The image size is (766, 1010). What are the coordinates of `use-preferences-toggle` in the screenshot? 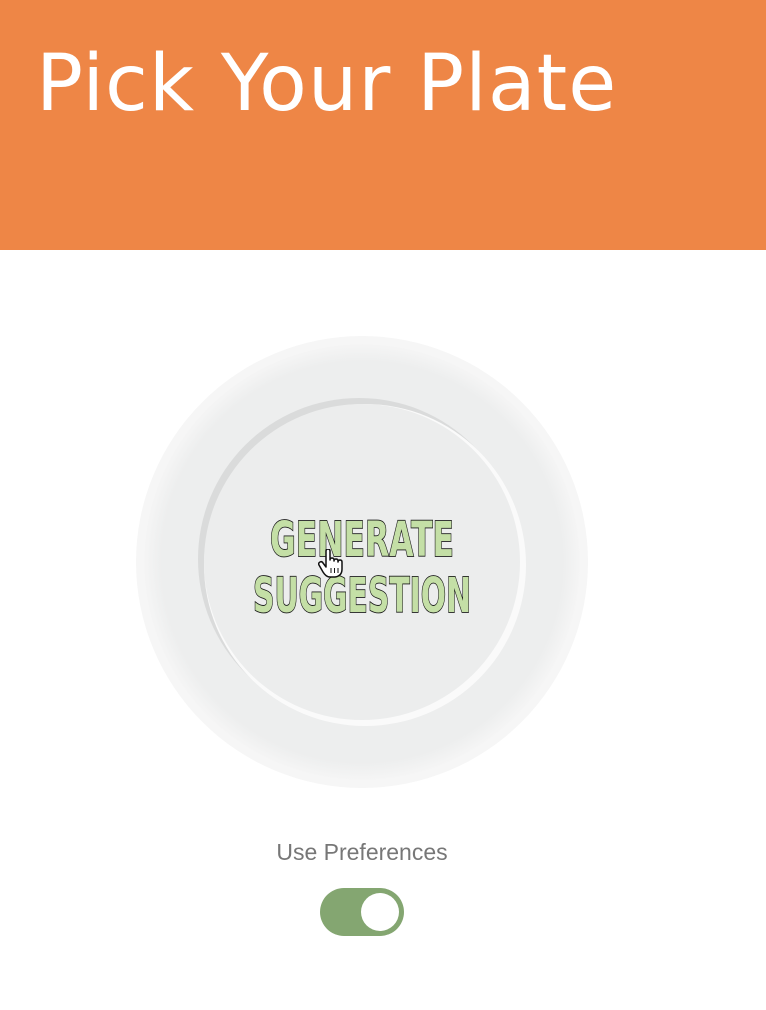 It's located at (362, 912).